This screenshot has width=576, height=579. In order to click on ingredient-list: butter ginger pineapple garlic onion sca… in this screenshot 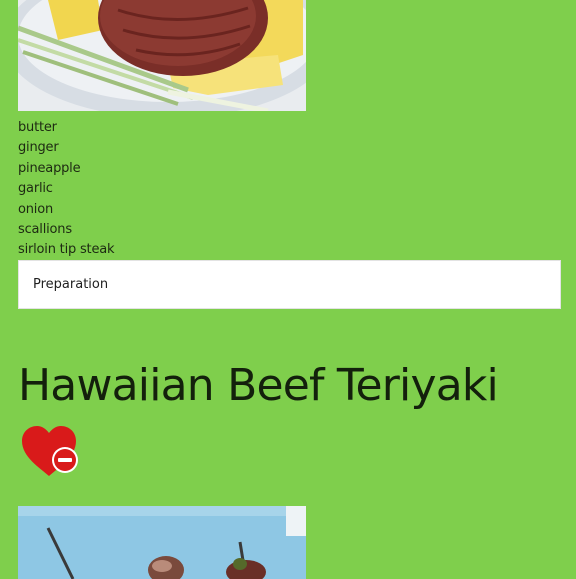, I will do `click(66, 189)`.